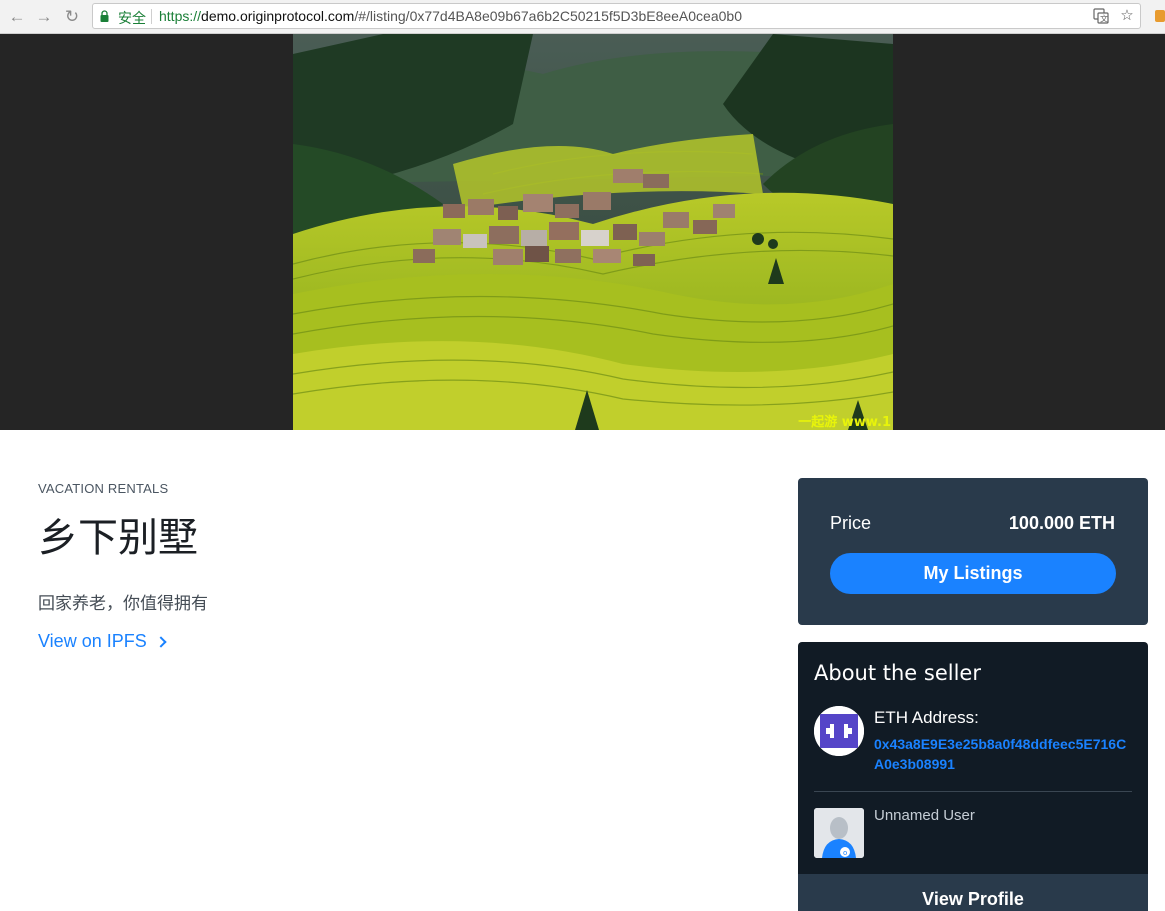 This screenshot has height=911, width=1165. What do you see at coordinates (44, 17) in the screenshot?
I see `forward-arrow-icon: →` at bounding box center [44, 17].